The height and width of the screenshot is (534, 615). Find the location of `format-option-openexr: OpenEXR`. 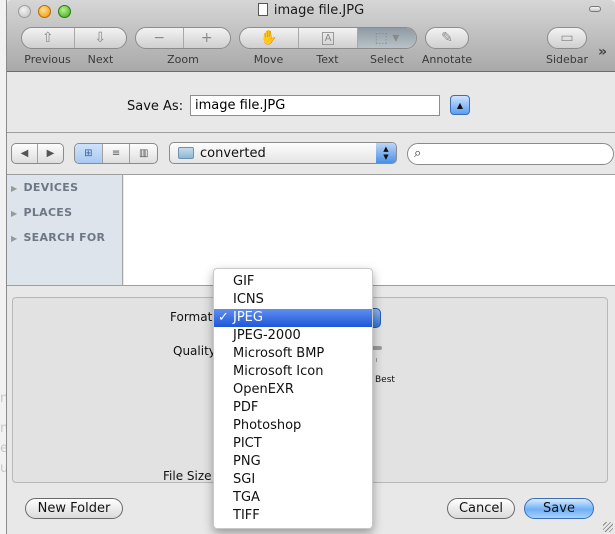

format-option-openexr: OpenEXR is located at coordinates (293, 390).